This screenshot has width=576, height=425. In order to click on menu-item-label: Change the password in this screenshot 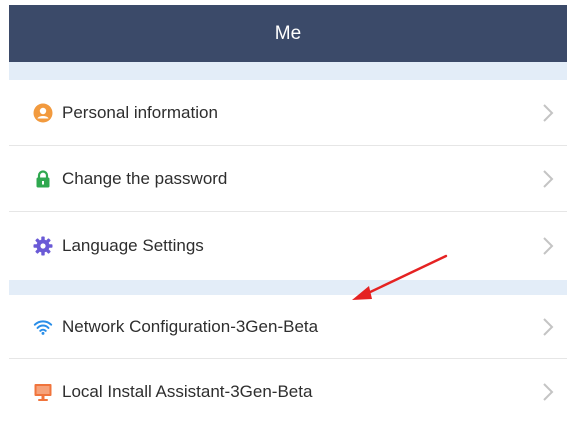, I will do `click(145, 178)`.